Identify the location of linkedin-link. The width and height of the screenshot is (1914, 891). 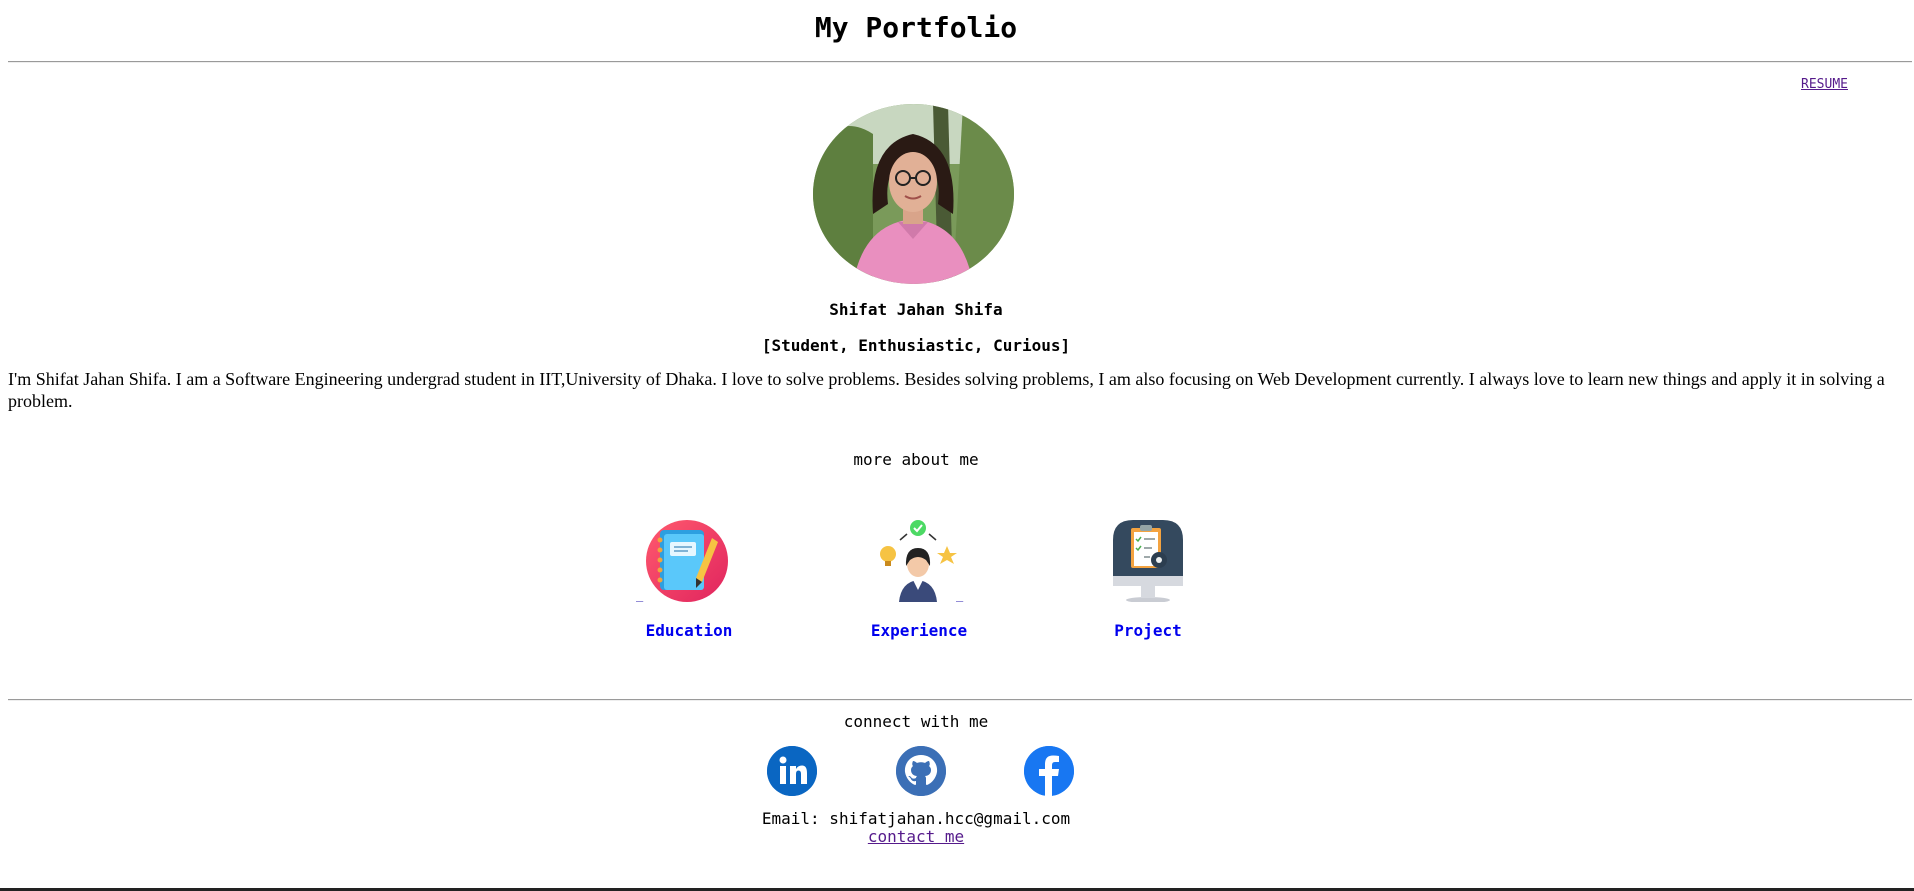
(792, 771).